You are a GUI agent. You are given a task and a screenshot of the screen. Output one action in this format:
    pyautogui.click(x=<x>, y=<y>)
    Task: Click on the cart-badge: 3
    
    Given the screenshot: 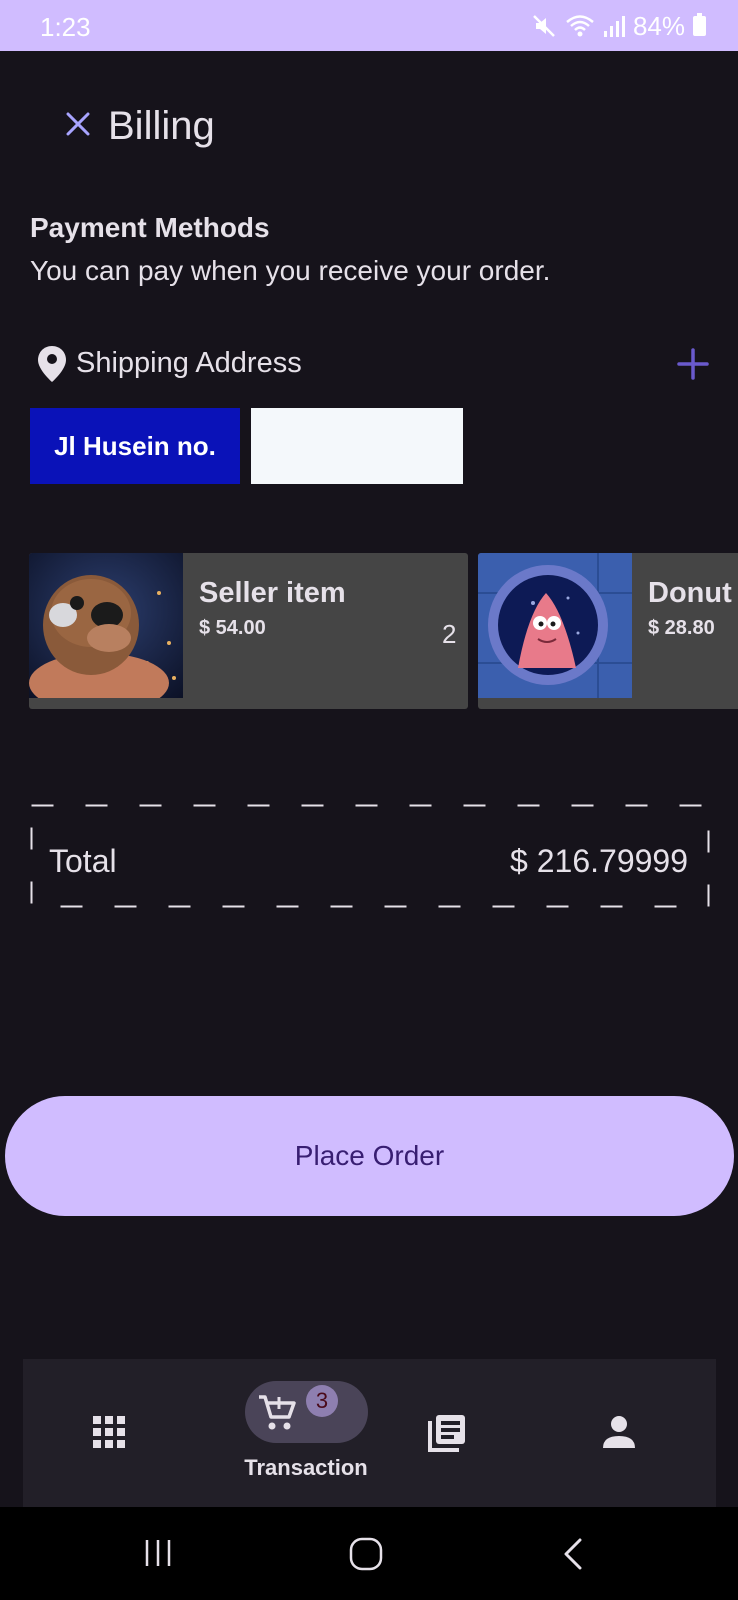 What is the action you would take?
    pyautogui.click(x=322, y=1401)
    